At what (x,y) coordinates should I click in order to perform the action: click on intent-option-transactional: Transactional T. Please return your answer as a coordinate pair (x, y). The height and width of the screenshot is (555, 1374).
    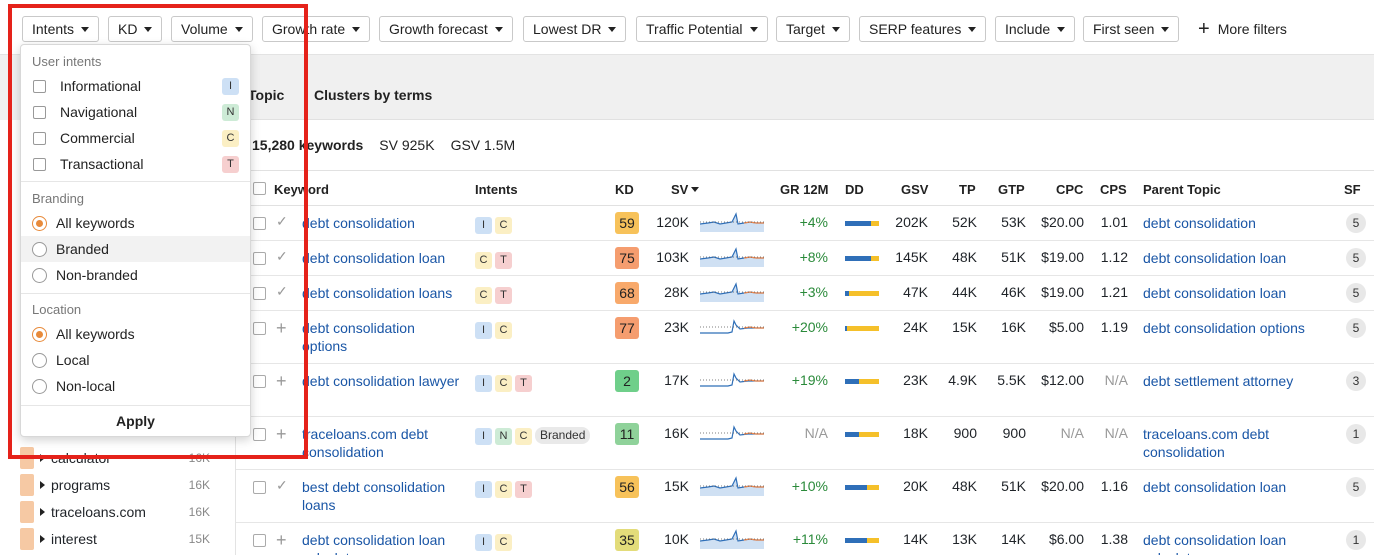
    Looking at the image, I should click on (135, 164).